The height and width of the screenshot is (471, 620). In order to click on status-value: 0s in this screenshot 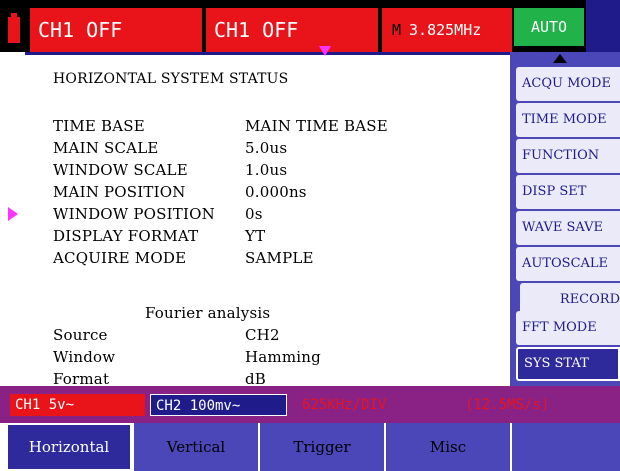, I will do `click(254, 214)`.